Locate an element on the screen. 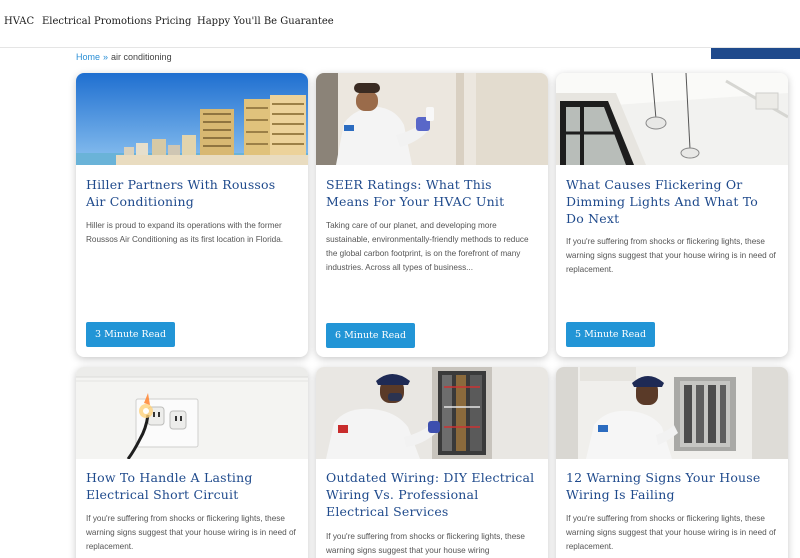 Image resolution: width=800 pixels, height=558 pixels. nav-item-guarantee: Happy You'll Be Guarantee is located at coordinates (265, 21).